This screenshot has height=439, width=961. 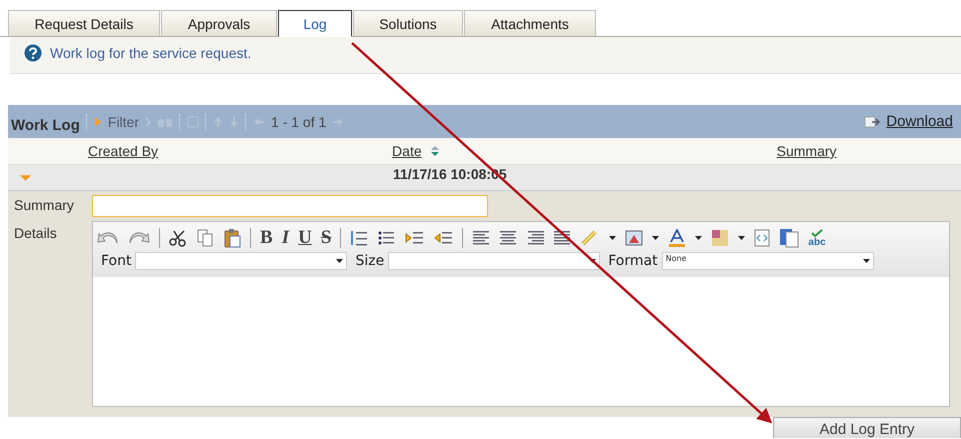 What do you see at coordinates (286, 238) in the screenshot?
I see `italic-button: I` at bounding box center [286, 238].